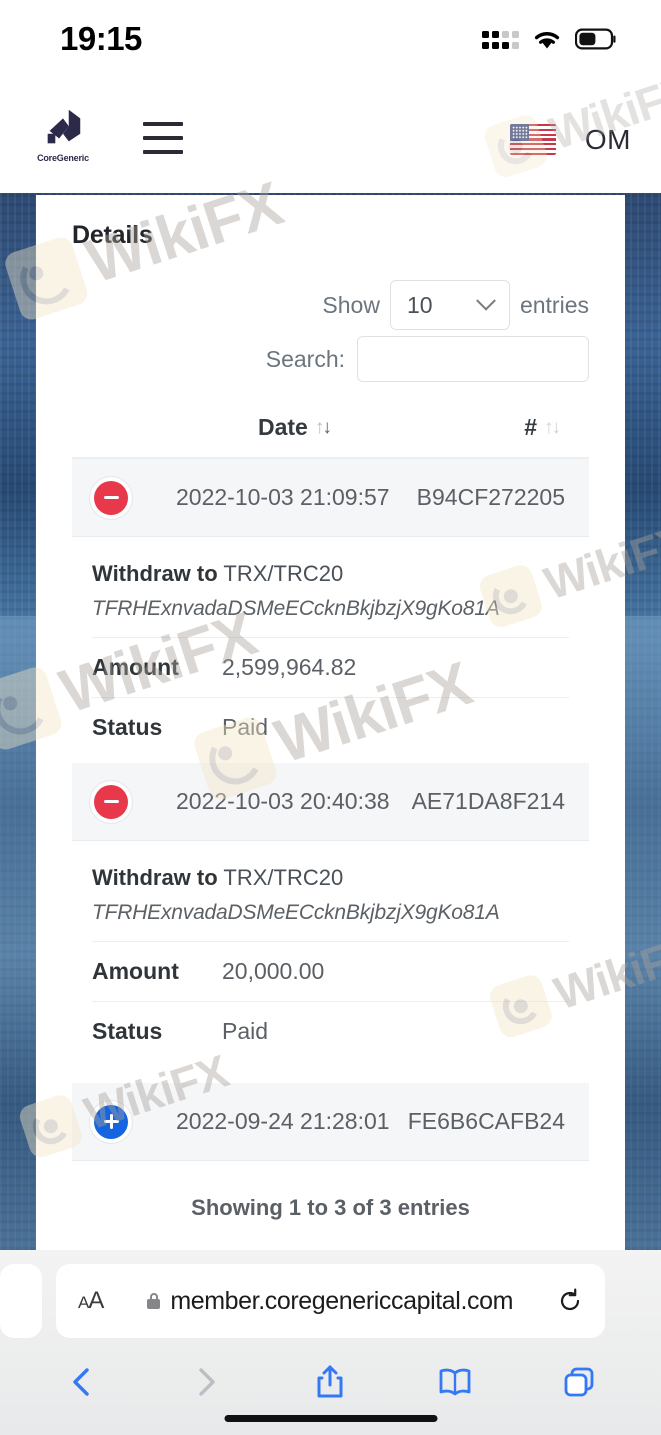 The image size is (661, 1435). I want to click on page-title: Details, so click(112, 235).